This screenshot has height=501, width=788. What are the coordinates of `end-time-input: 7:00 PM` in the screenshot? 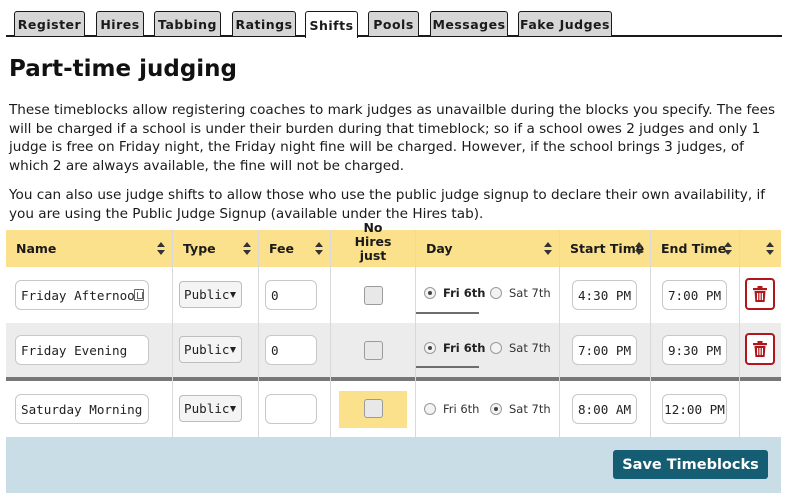 It's located at (694, 295).